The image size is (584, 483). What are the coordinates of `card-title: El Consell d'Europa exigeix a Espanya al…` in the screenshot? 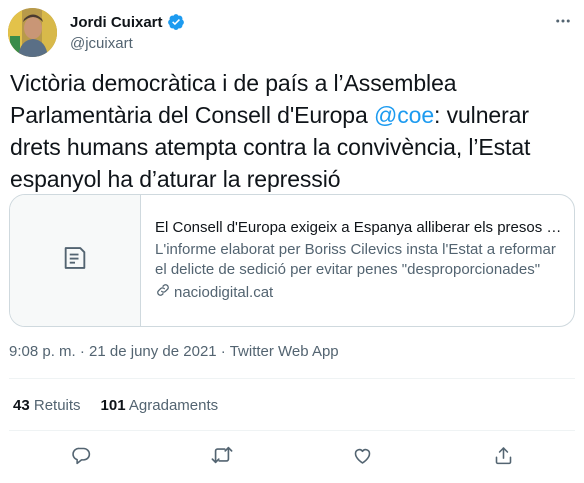 It's located at (358, 227).